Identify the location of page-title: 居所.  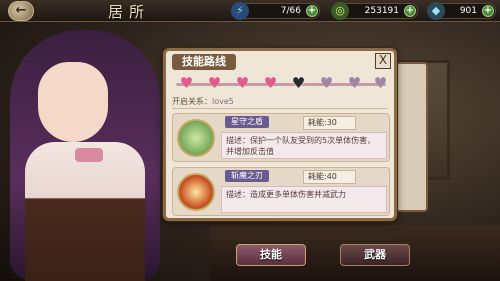
(129, 12).